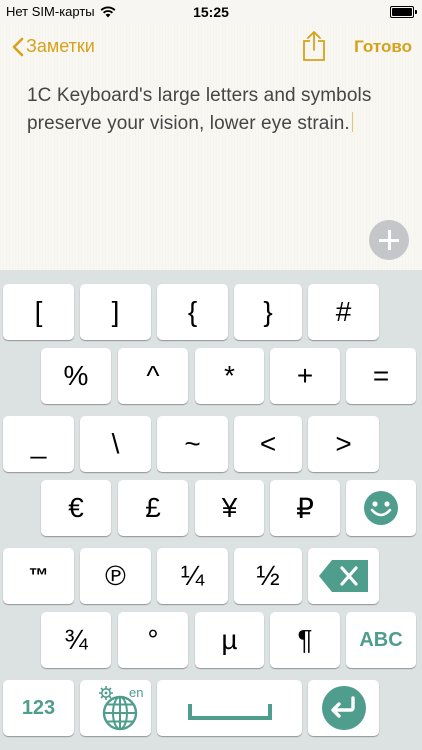 The height and width of the screenshot is (750, 422). I want to click on key-one-quarter: ¼, so click(192, 576).